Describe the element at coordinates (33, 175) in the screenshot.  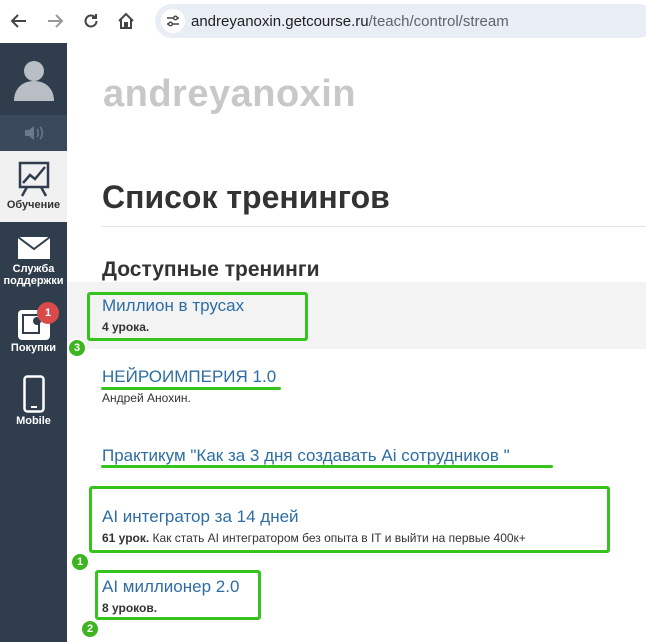
I see `chart-icon` at that location.